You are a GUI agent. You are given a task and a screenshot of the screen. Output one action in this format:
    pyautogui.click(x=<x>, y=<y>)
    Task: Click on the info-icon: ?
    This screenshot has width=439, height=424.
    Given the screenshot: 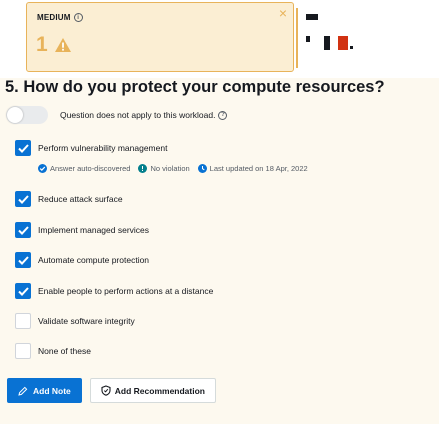 What is the action you would take?
    pyautogui.click(x=223, y=115)
    